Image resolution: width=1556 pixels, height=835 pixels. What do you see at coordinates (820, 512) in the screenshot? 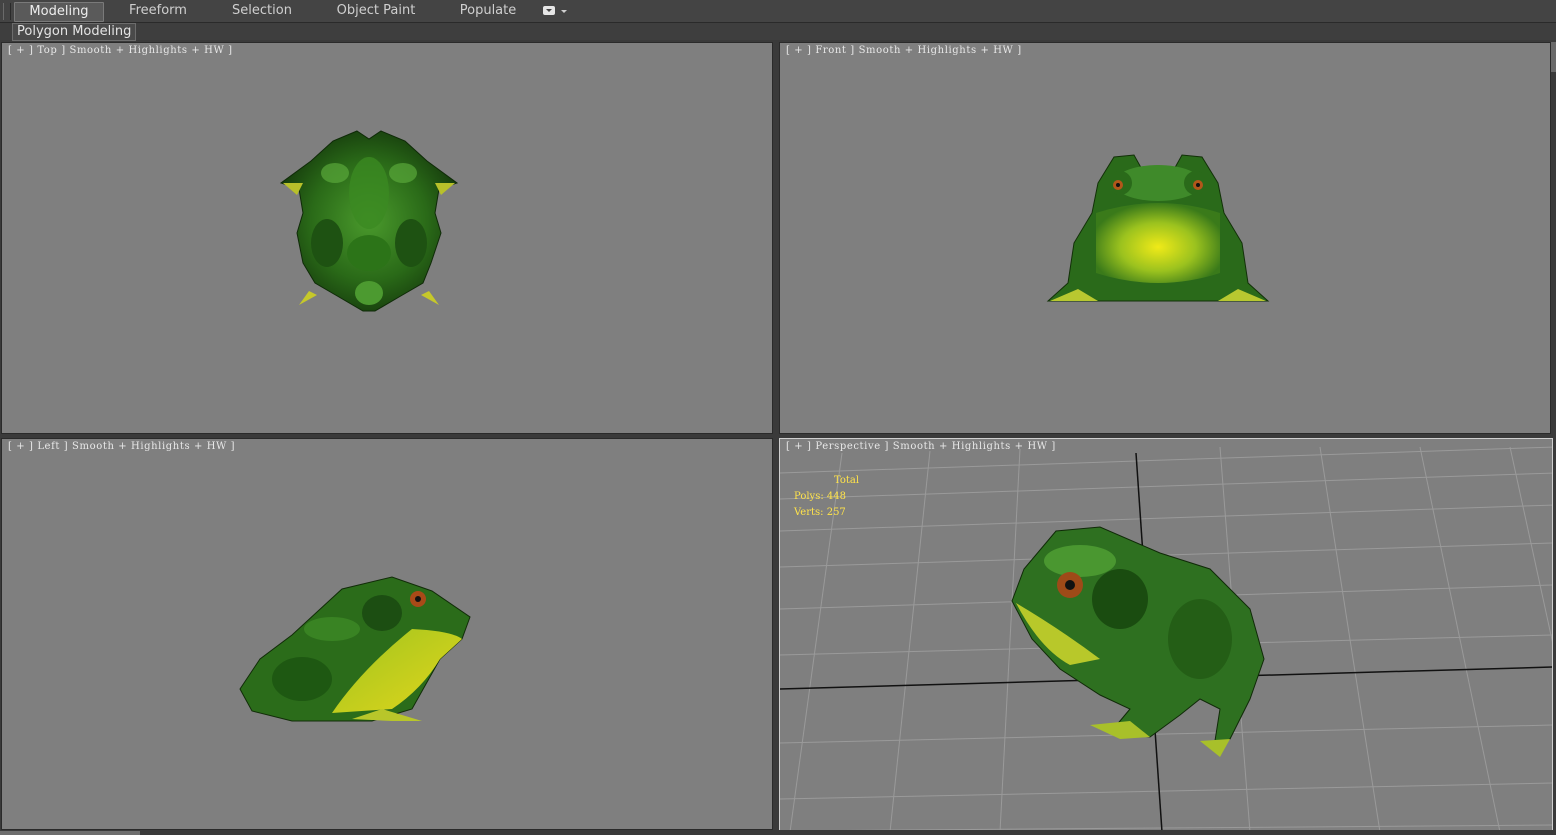
I see `stats-verts: Verts: 257` at bounding box center [820, 512].